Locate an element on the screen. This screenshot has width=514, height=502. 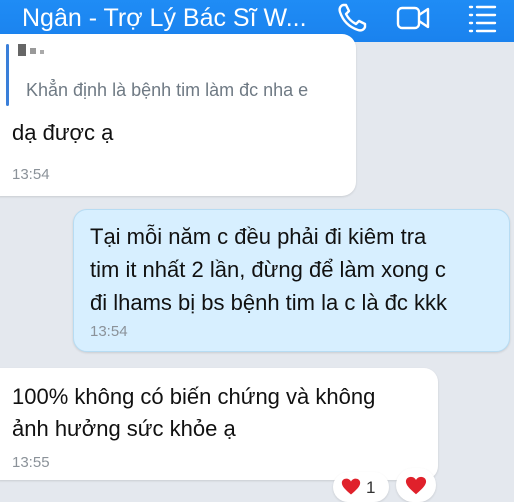
quoted-message-text: Khẳn định là bệnh tim làm đc nha e is located at coordinates (167, 90).